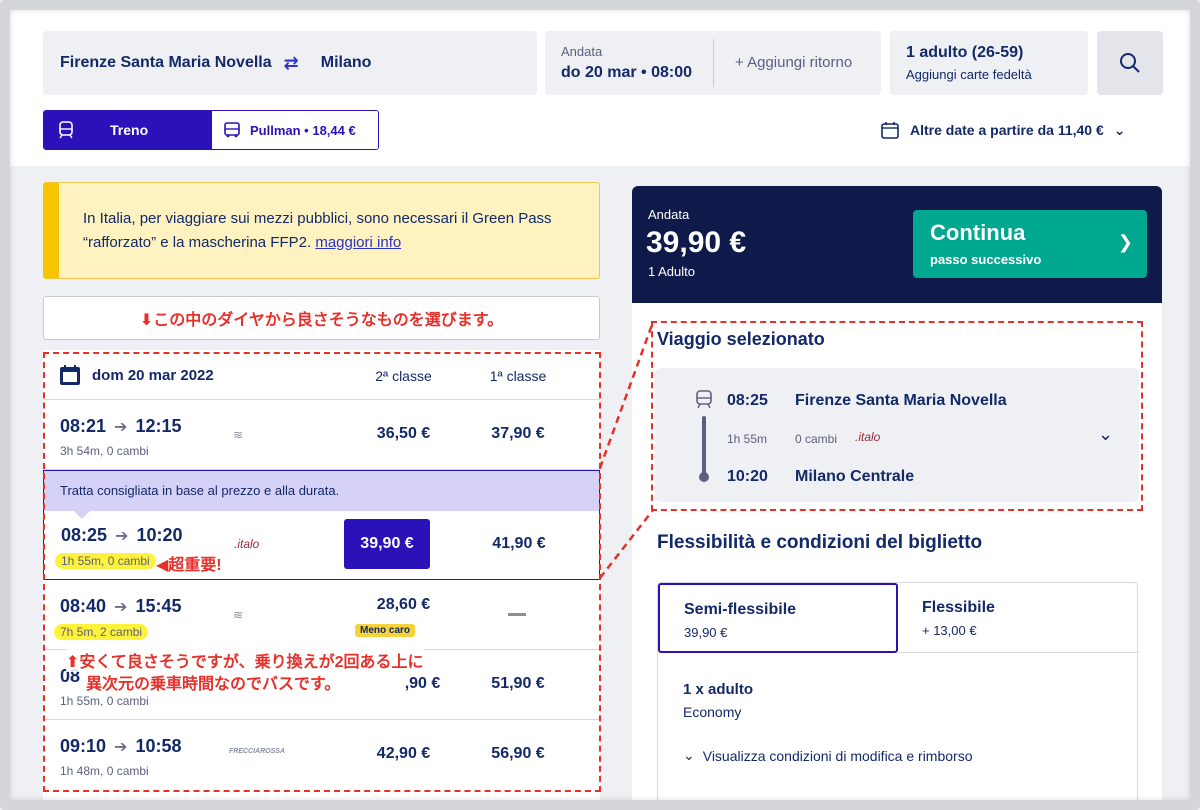 This screenshot has width=1200, height=810. What do you see at coordinates (989, 63) in the screenshot?
I see `passenger-field: 1 adulto (26-59) Aggiungi carte fedeltà` at bounding box center [989, 63].